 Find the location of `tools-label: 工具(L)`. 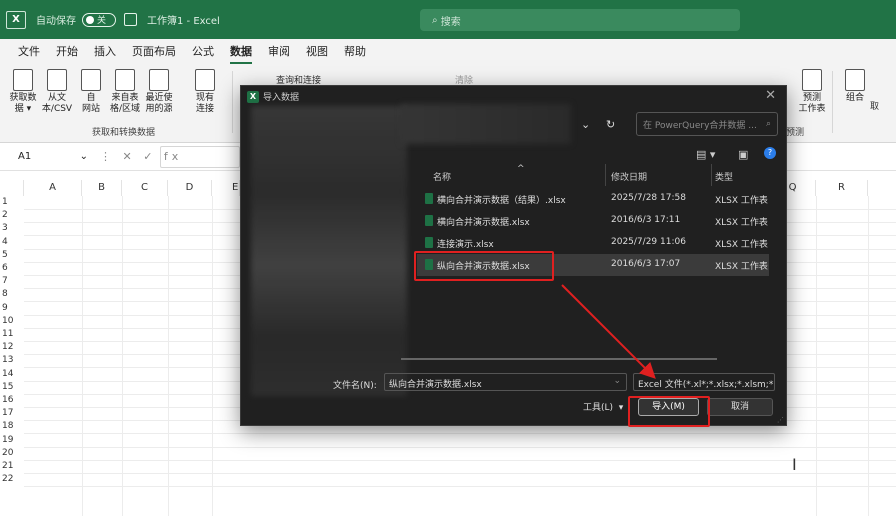

tools-label: 工具(L) is located at coordinates (598, 408).